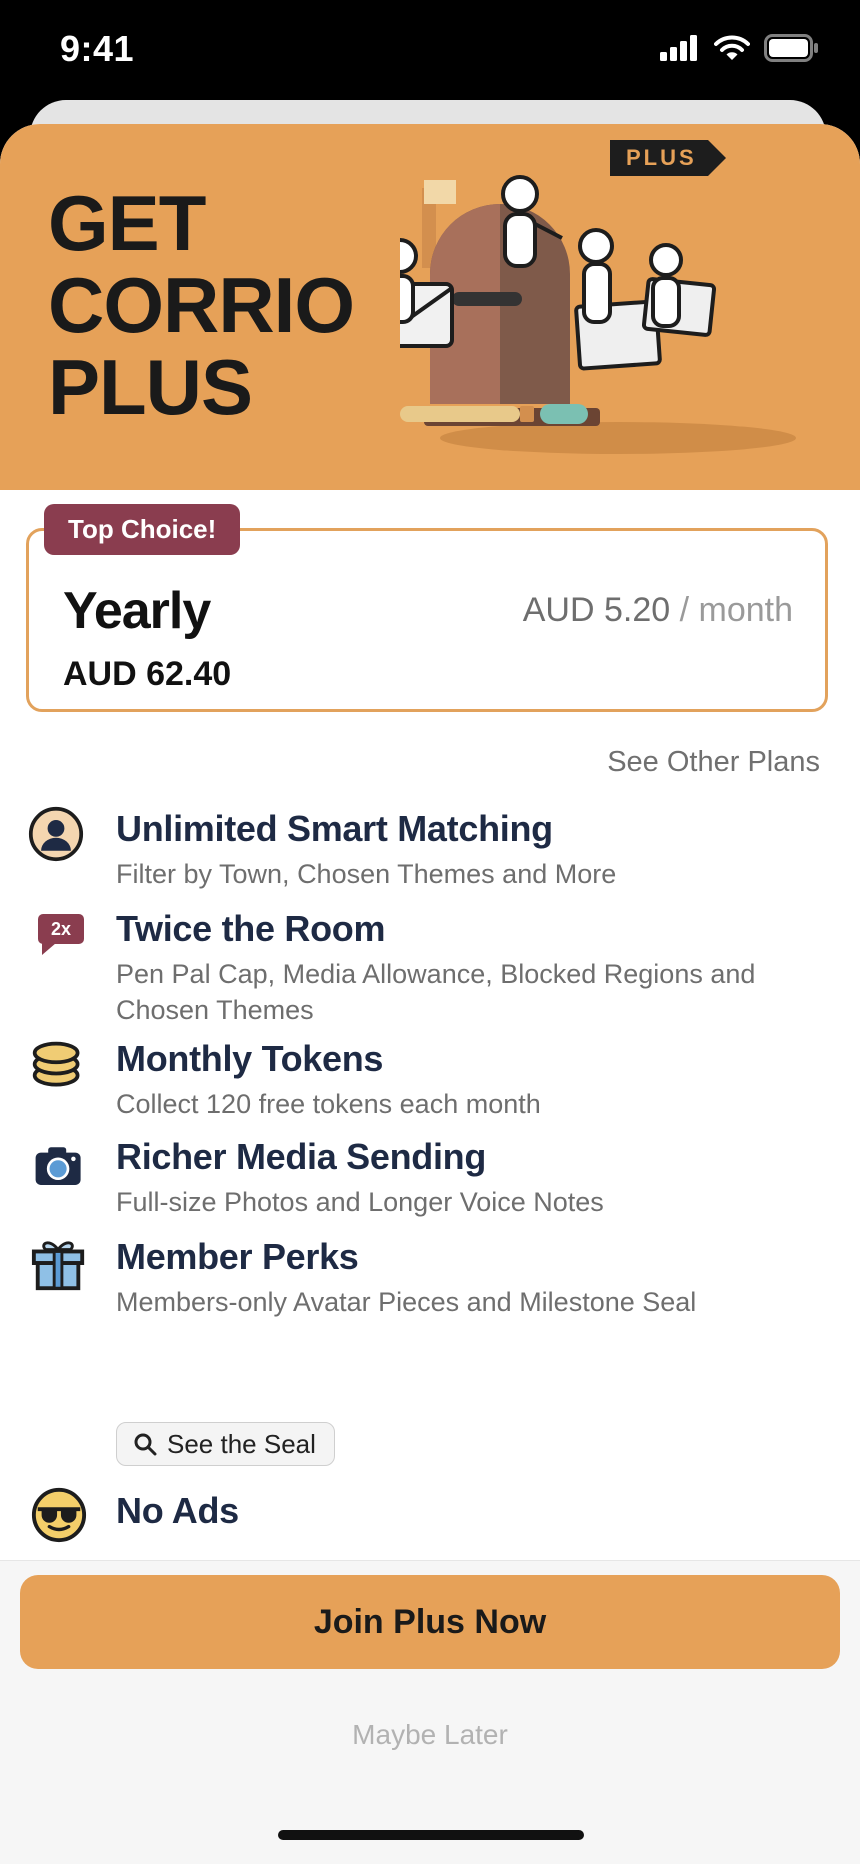 This screenshot has height=1864, width=860. Describe the element at coordinates (150, 387) in the screenshot. I see `hero-title-line: PLUS` at that location.